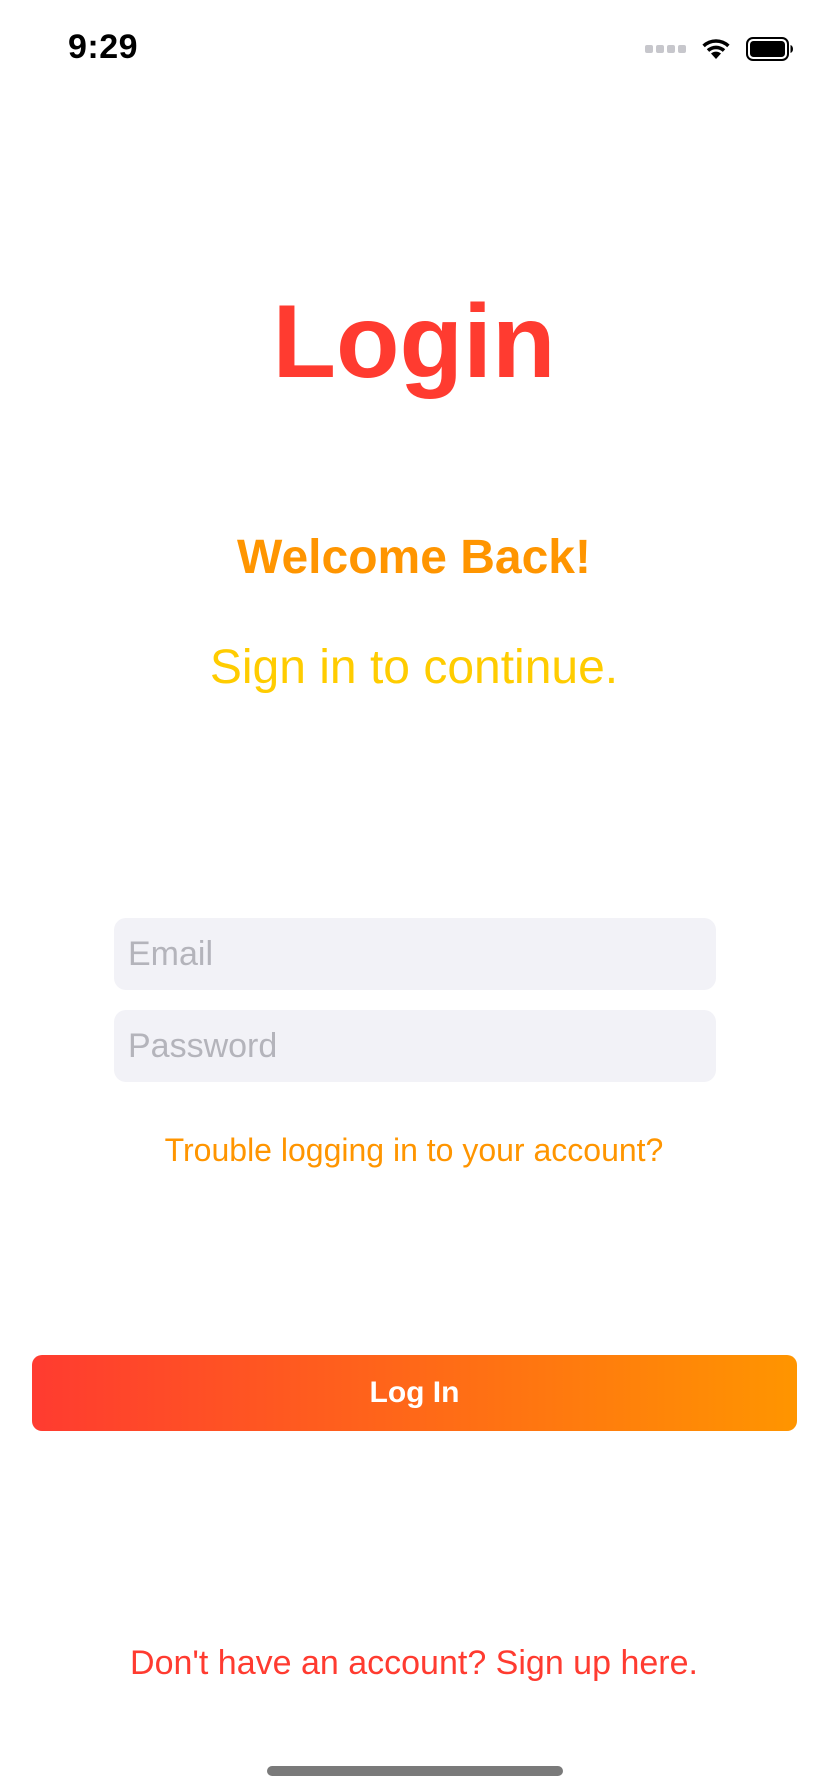 Image resolution: width=828 pixels, height=1792 pixels. Describe the element at coordinates (414, 1150) in the screenshot. I see `trouble-logging-in-link: Trouble logging in to your account?` at that location.